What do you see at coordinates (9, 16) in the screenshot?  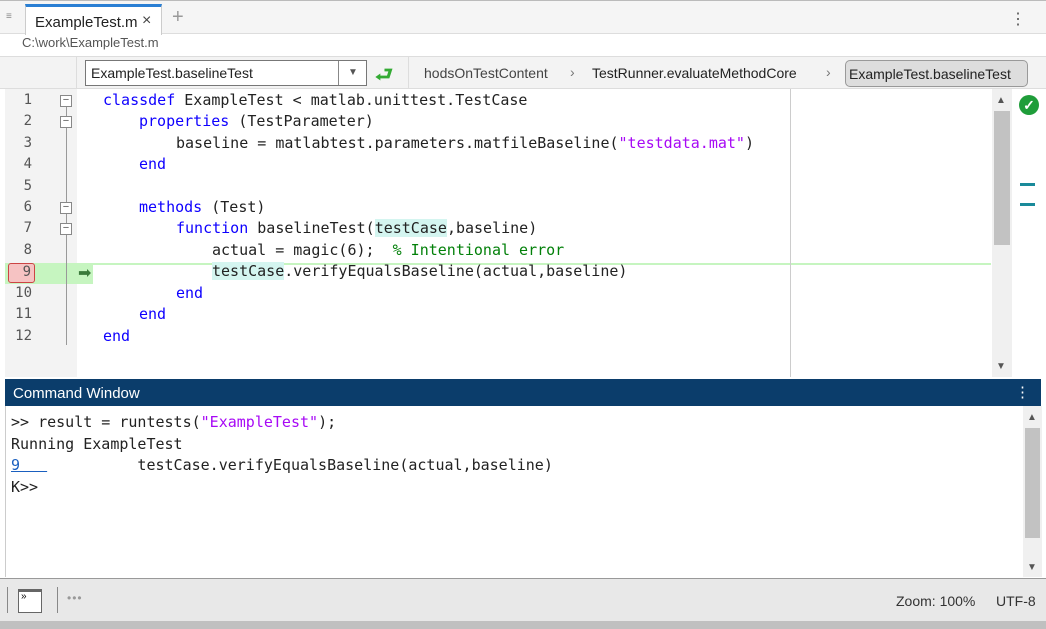 I see `grip-icon: ≡` at bounding box center [9, 16].